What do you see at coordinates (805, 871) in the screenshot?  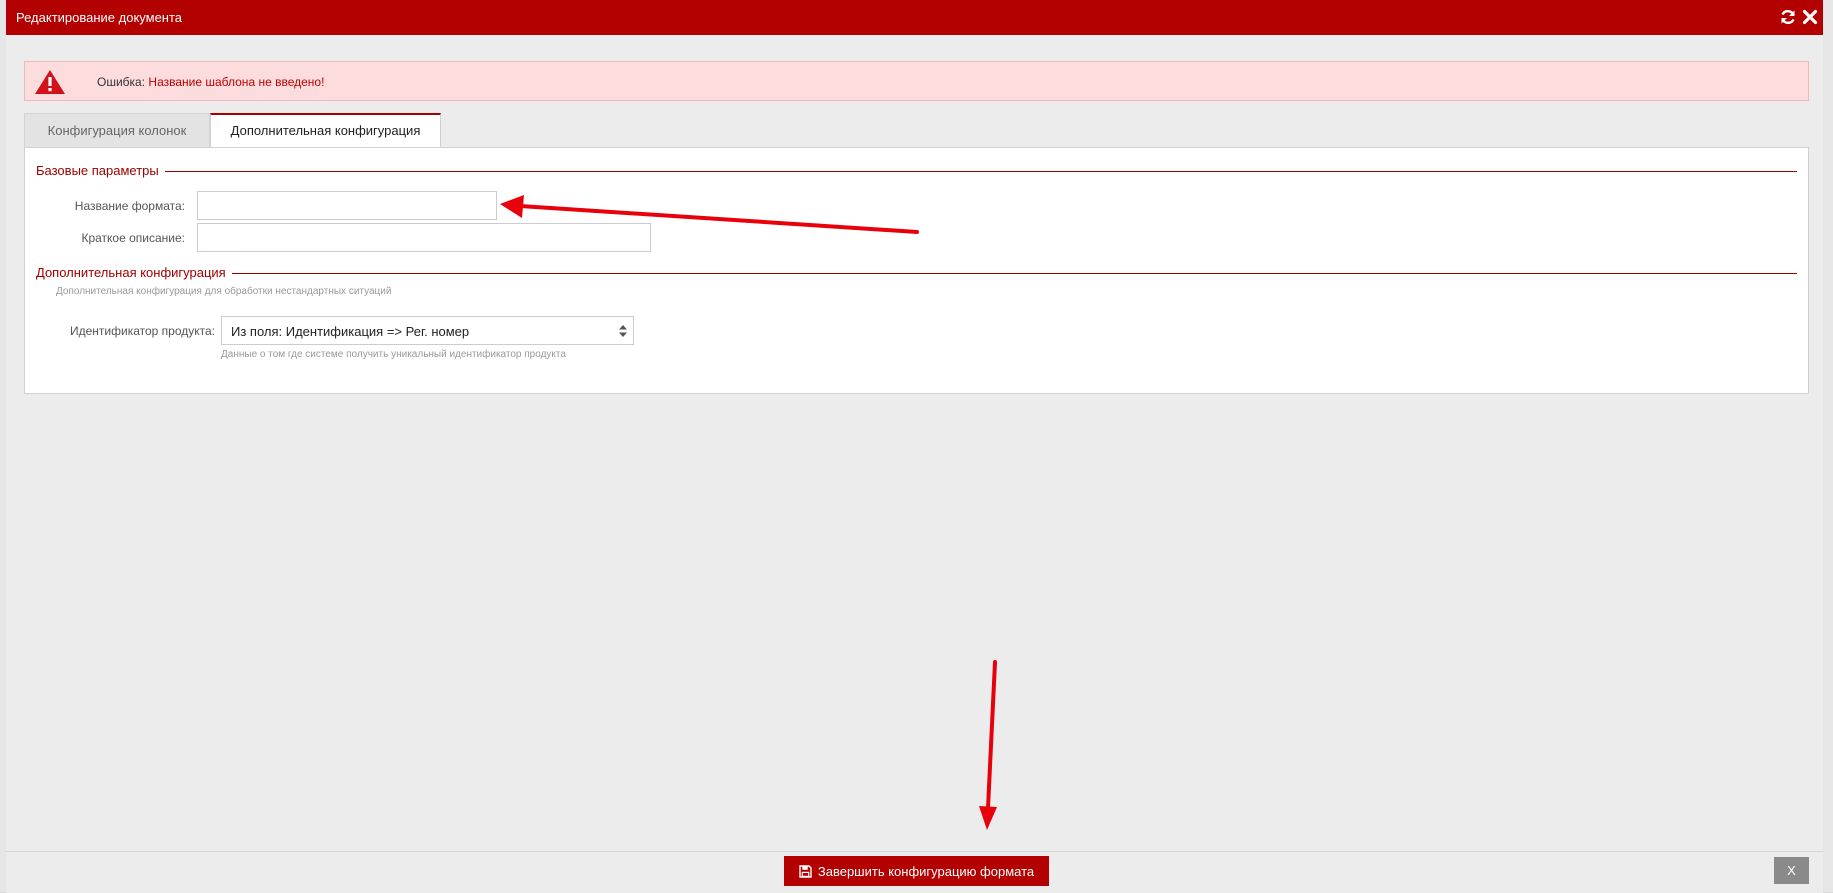 I see `save-icon` at bounding box center [805, 871].